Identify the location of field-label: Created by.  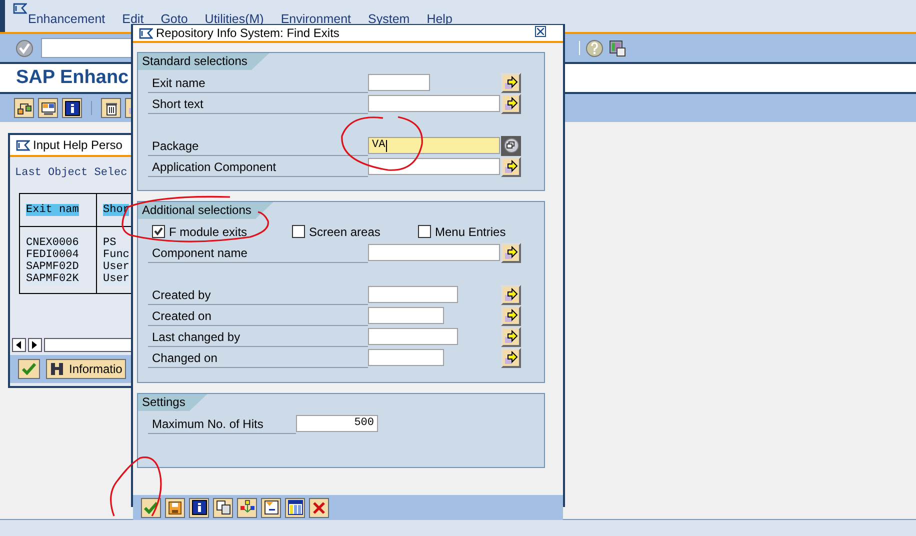
(258, 294).